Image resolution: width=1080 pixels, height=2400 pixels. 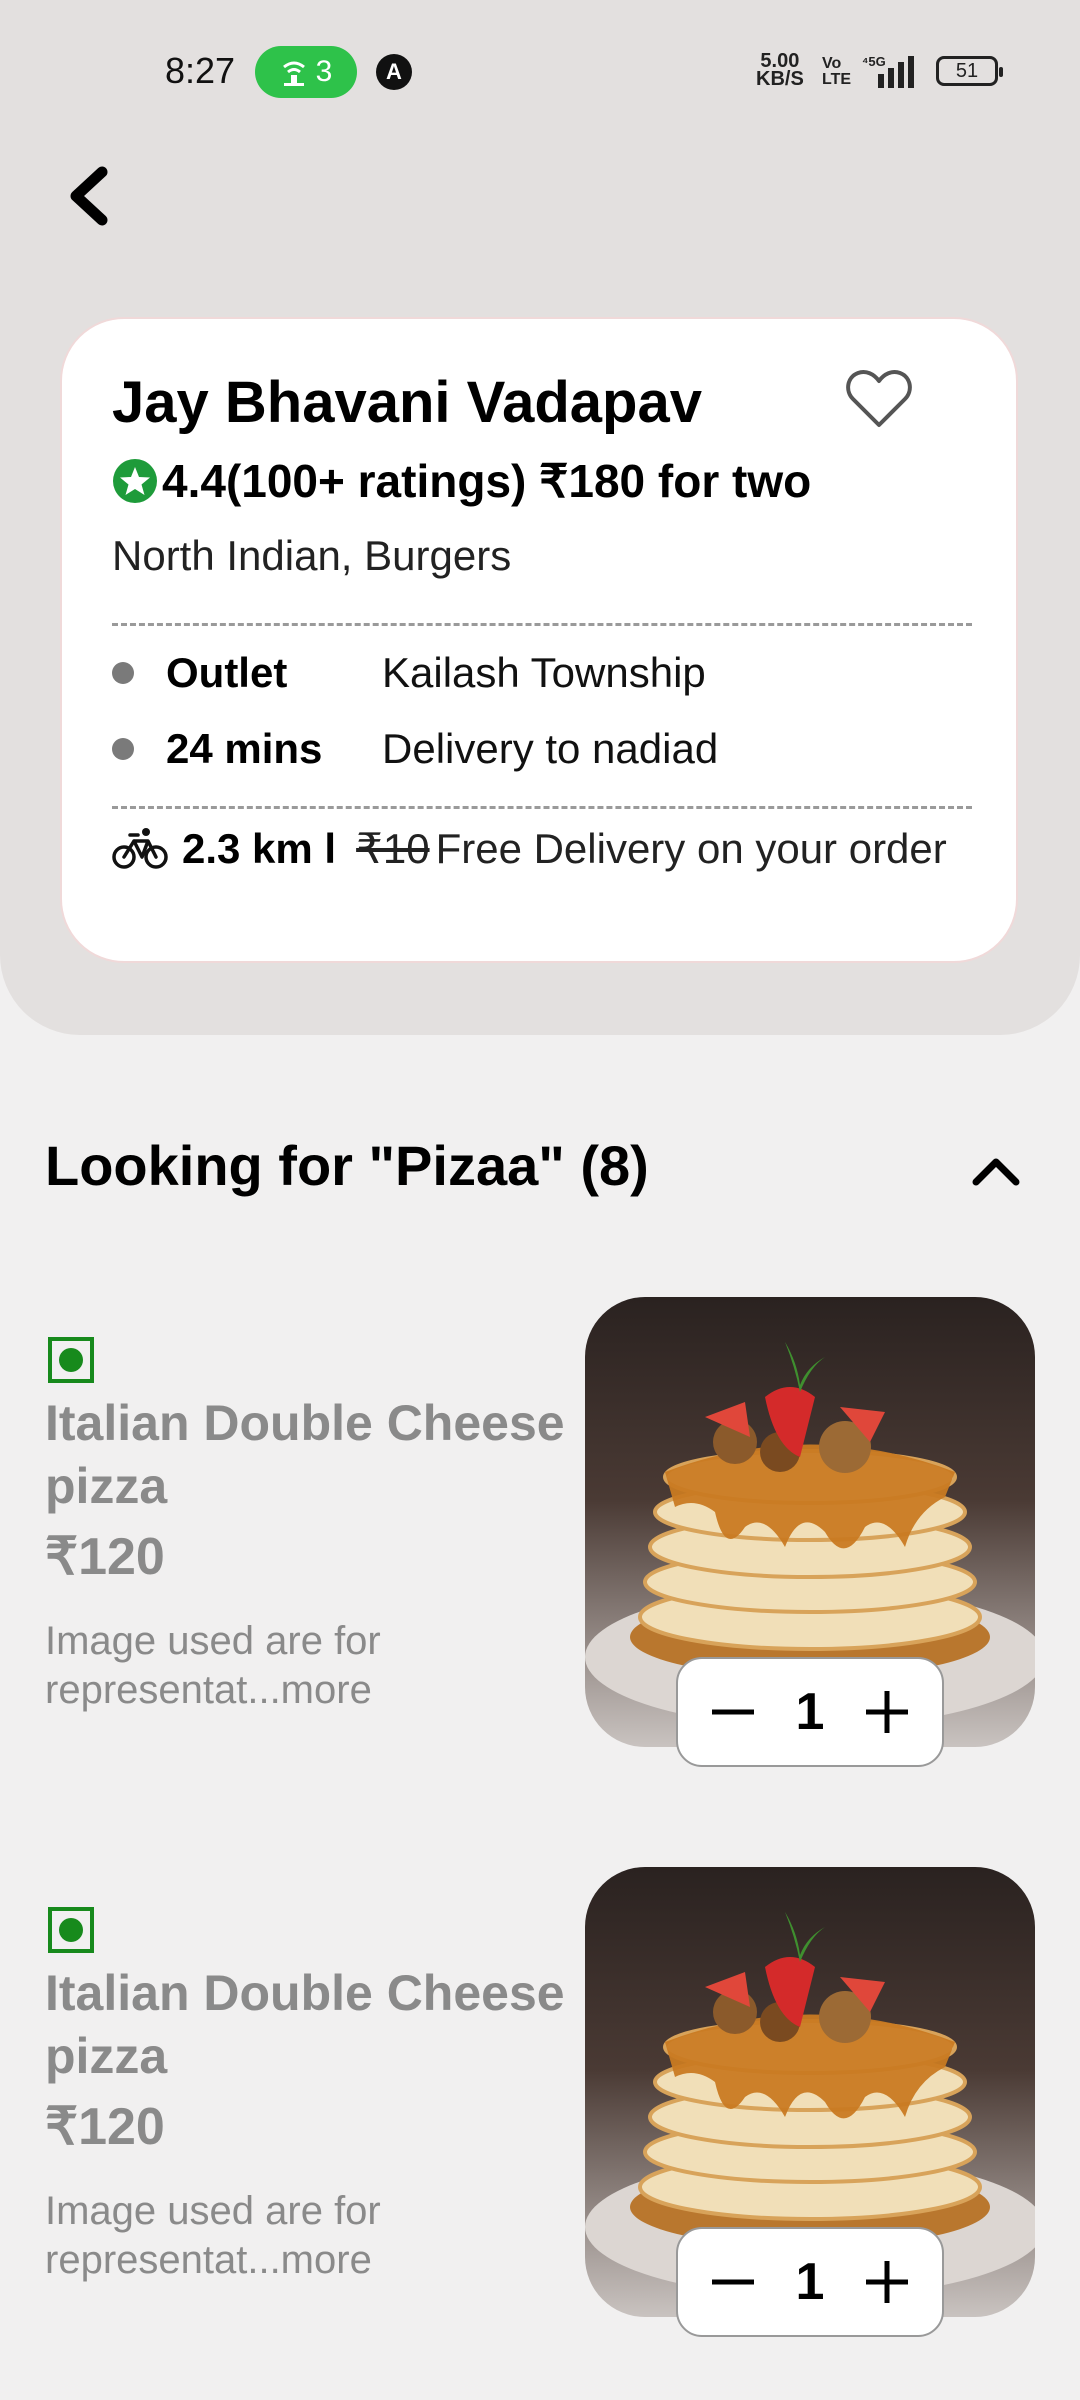 I want to click on original-delivery-fee: ₹10, so click(x=393, y=848).